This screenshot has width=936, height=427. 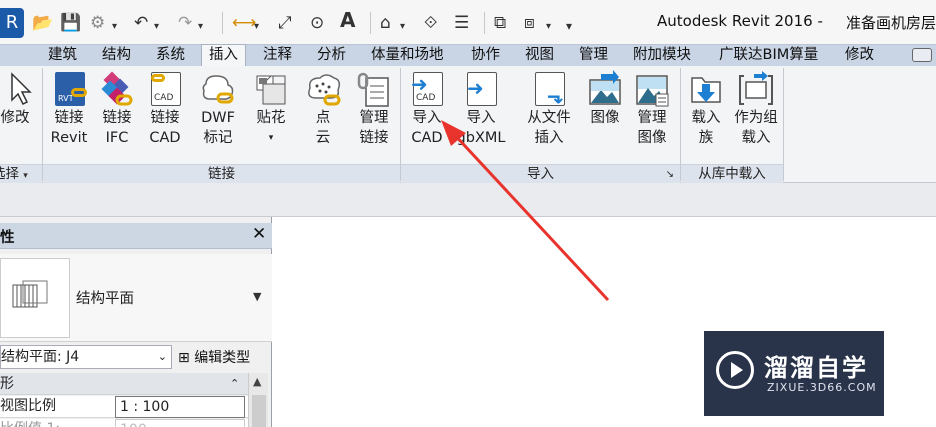 What do you see at coordinates (141, 23) in the screenshot?
I see `undo-icon: ↶` at bounding box center [141, 23].